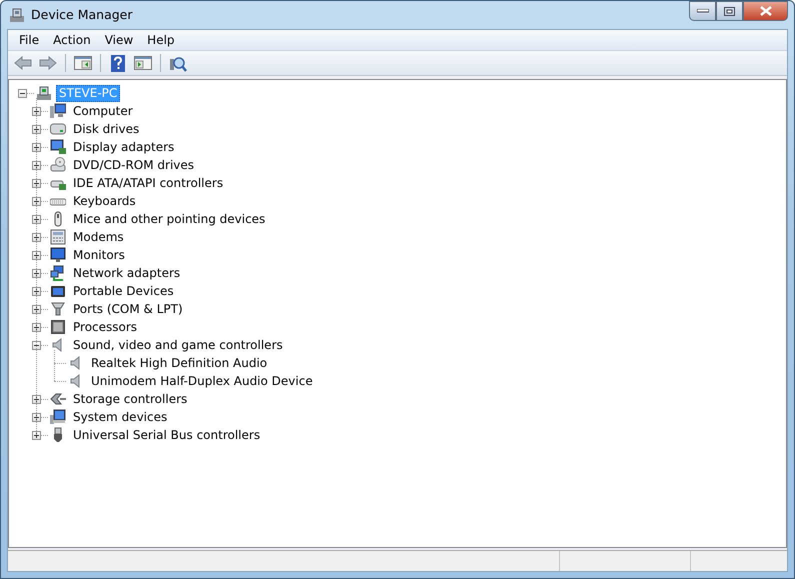  Describe the element at coordinates (178, 345) in the screenshot. I see `tree-item: Sound, video and game controllers` at that location.